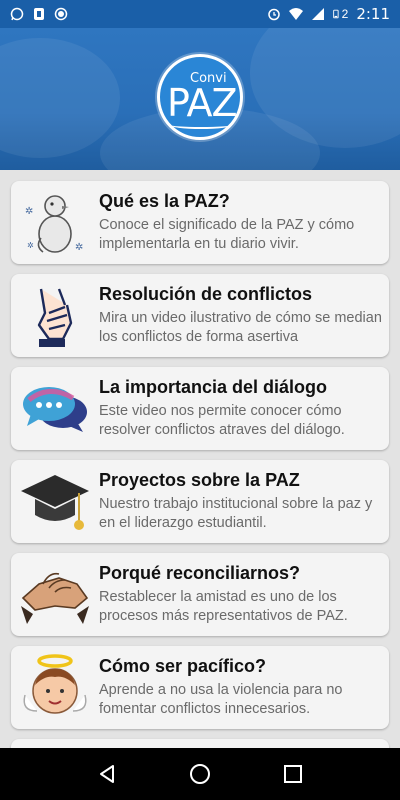 The height and width of the screenshot is (800, 400). I want to click on home-icon, so click(199, 774).